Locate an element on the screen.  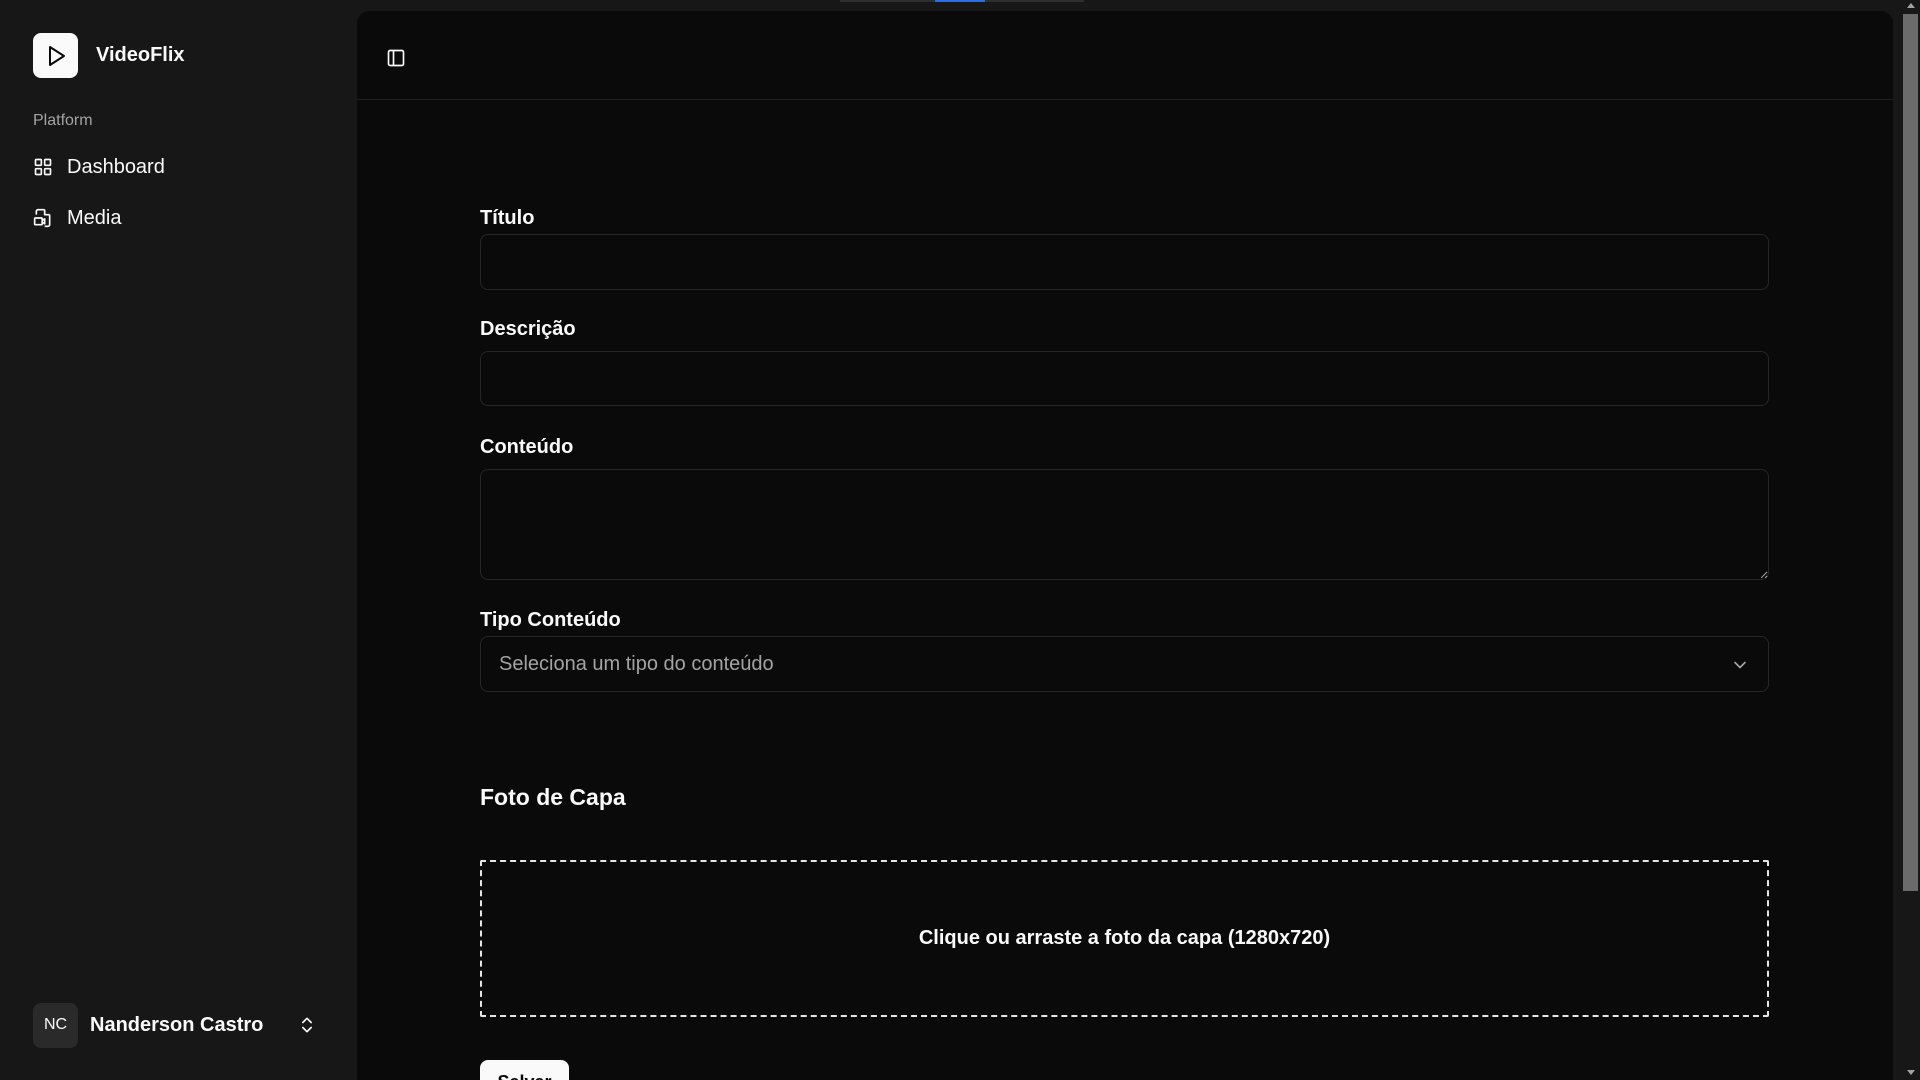
grid-icon is located at coordinates (43, 167).